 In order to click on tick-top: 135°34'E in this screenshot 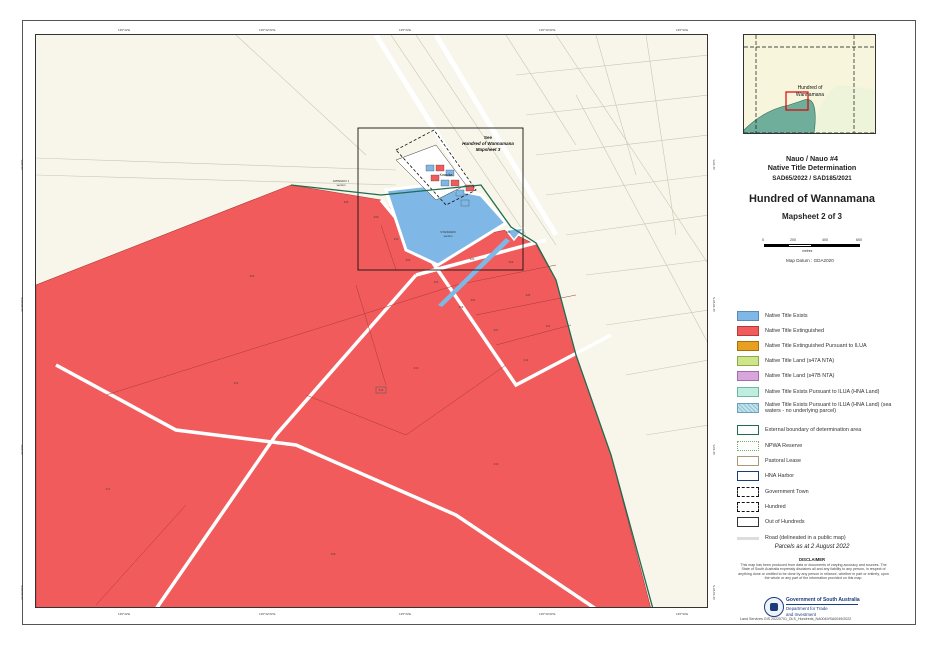, I will do `click(682, 30)`.